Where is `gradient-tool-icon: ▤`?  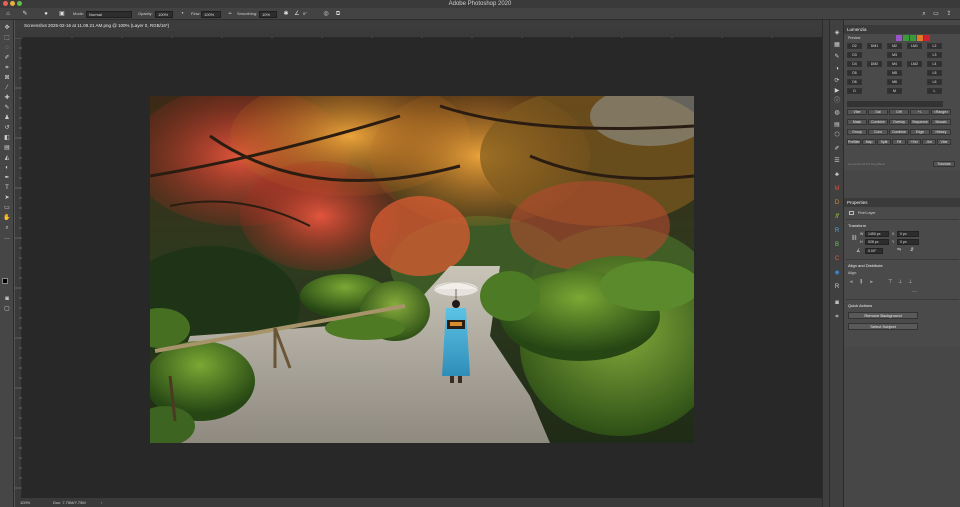 gradient-tool-icon: ▤ is located at coordinates (7, 148).